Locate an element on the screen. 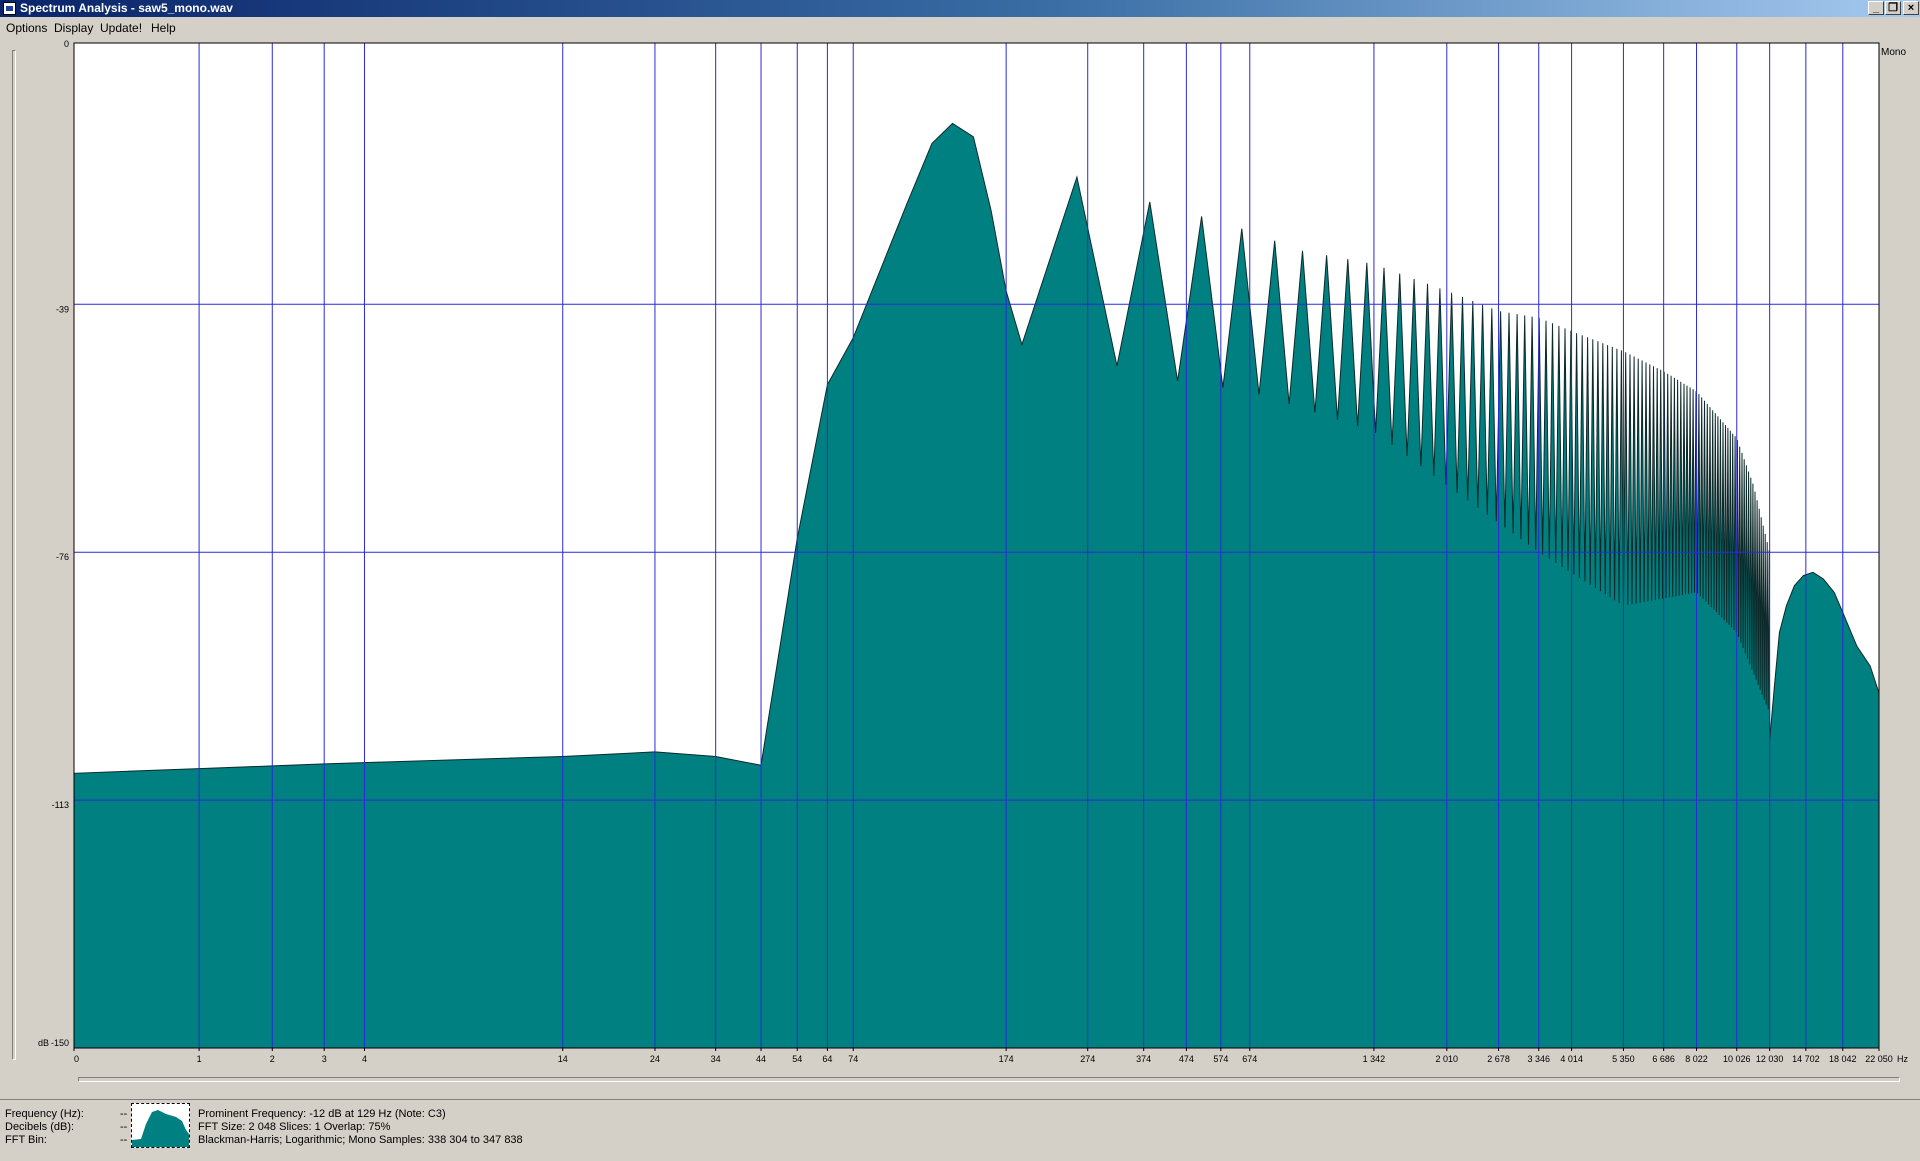 The width and height of the screenshot is (1920, 1161). x-tick-label: 2 010 is located at coordinates (1447, 1059).